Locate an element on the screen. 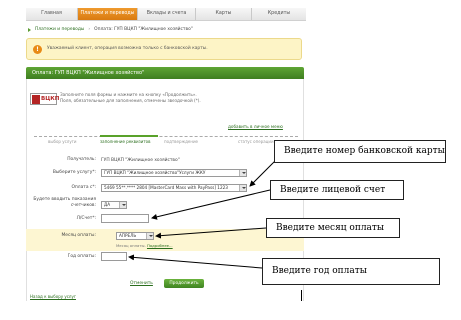 The width and height of the screenshot is (461, 320). month-label: Месяц оплаты: is located at coordinates (79, 235).